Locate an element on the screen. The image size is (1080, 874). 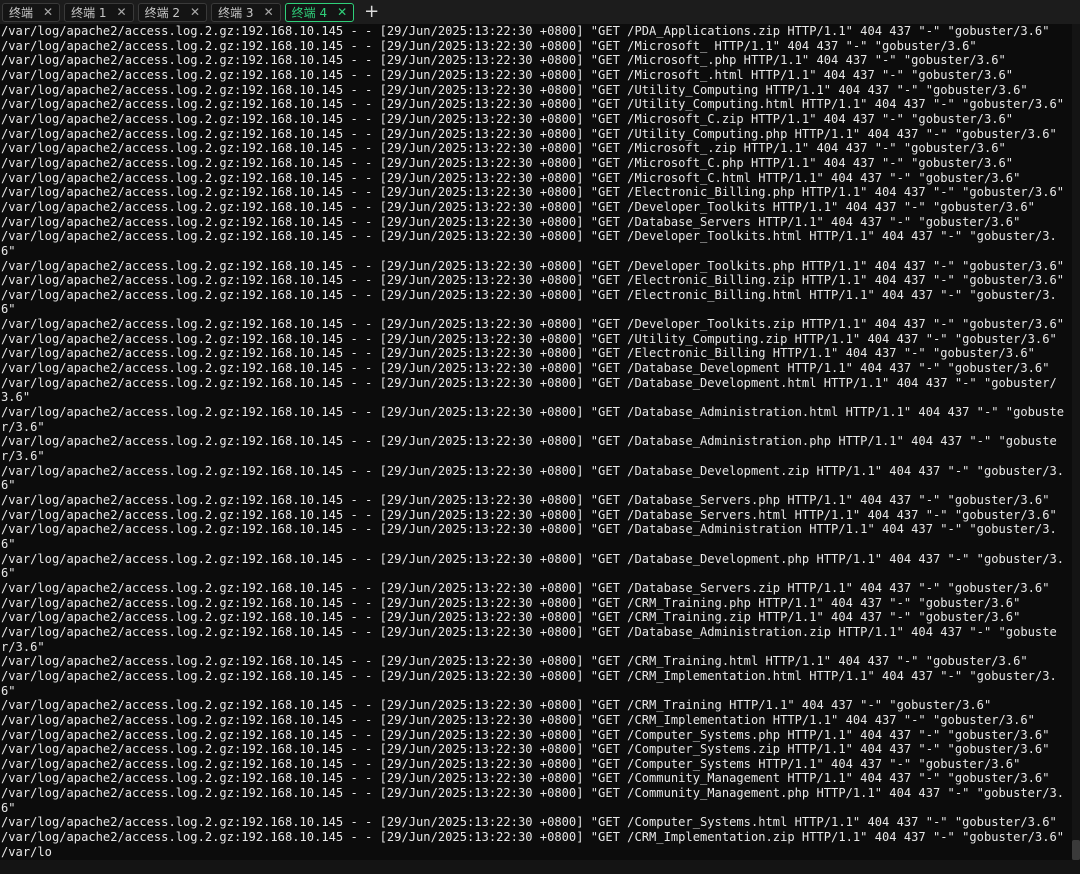
status-strip is located at coordinates (540, 867).